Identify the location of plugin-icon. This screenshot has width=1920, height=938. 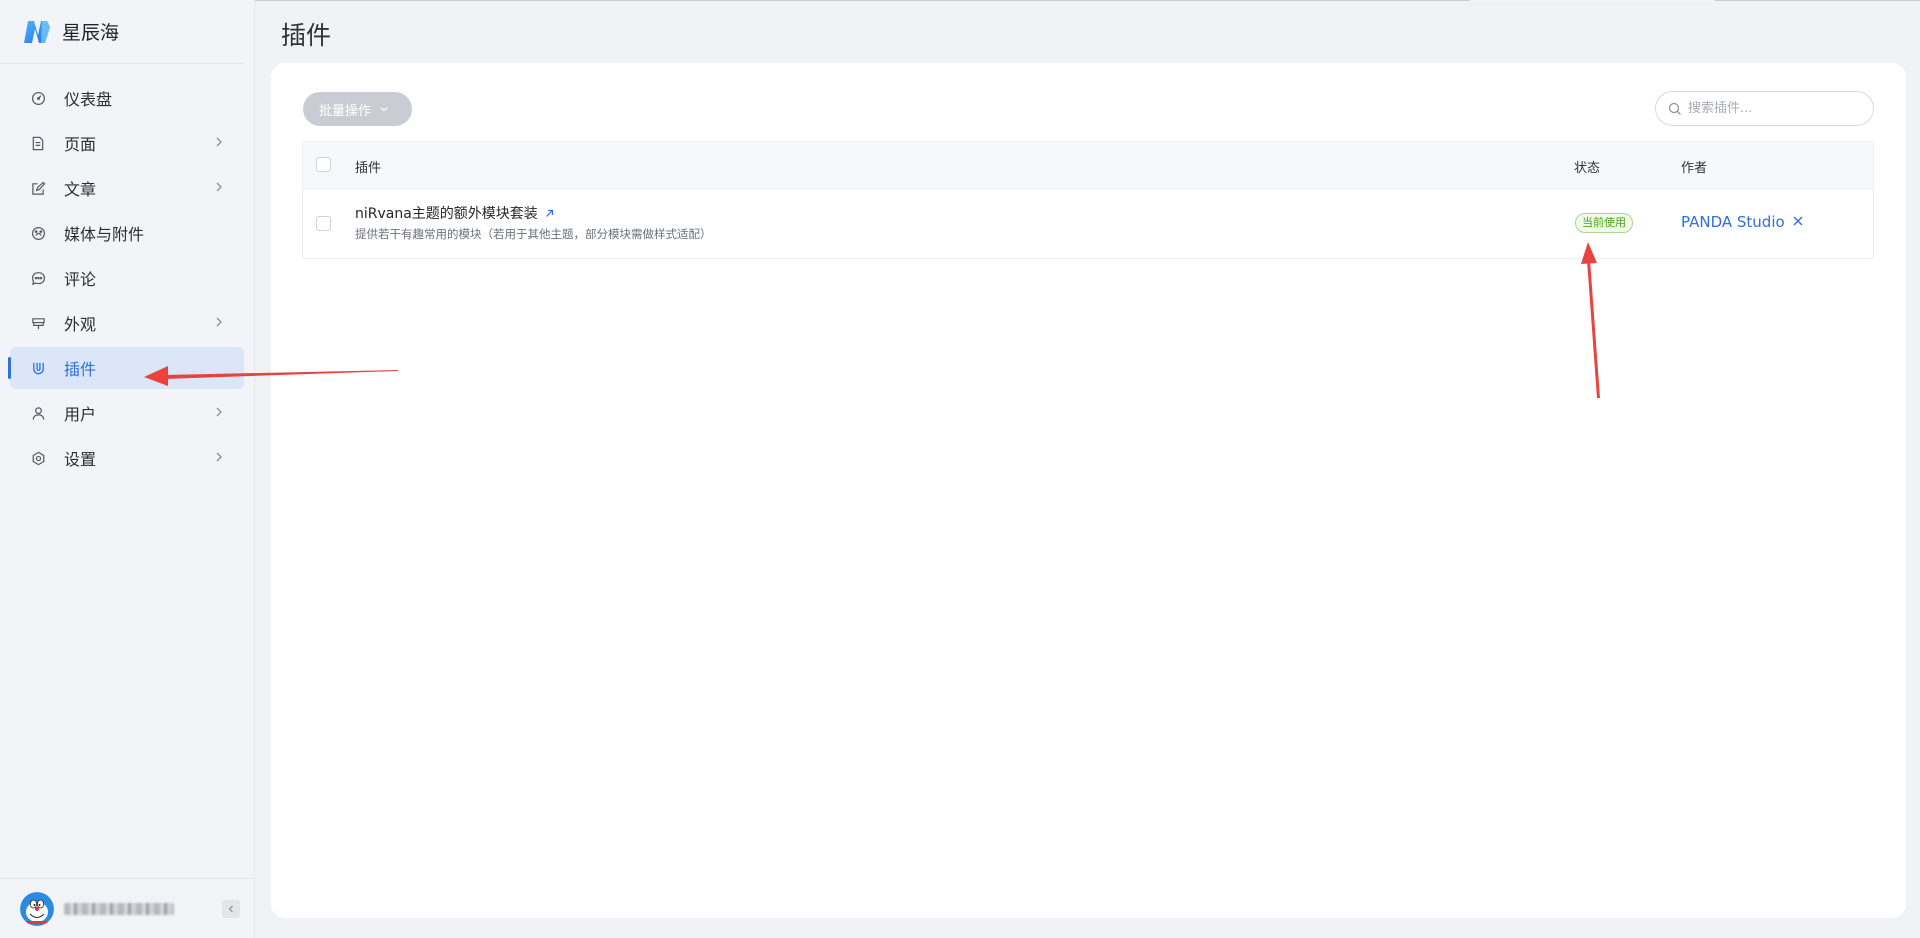
(38, 368).